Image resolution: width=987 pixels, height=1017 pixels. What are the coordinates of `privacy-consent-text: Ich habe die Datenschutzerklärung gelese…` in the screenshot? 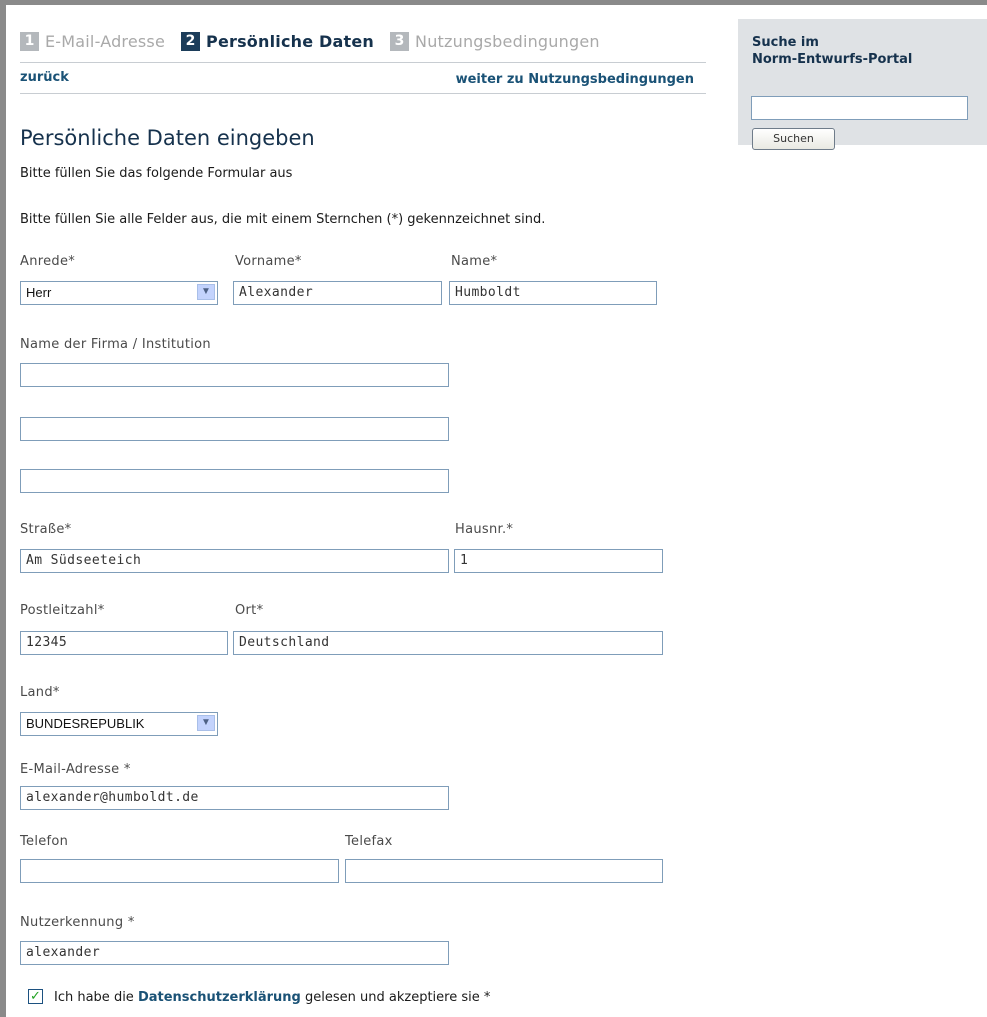 It's located at (272, 997).